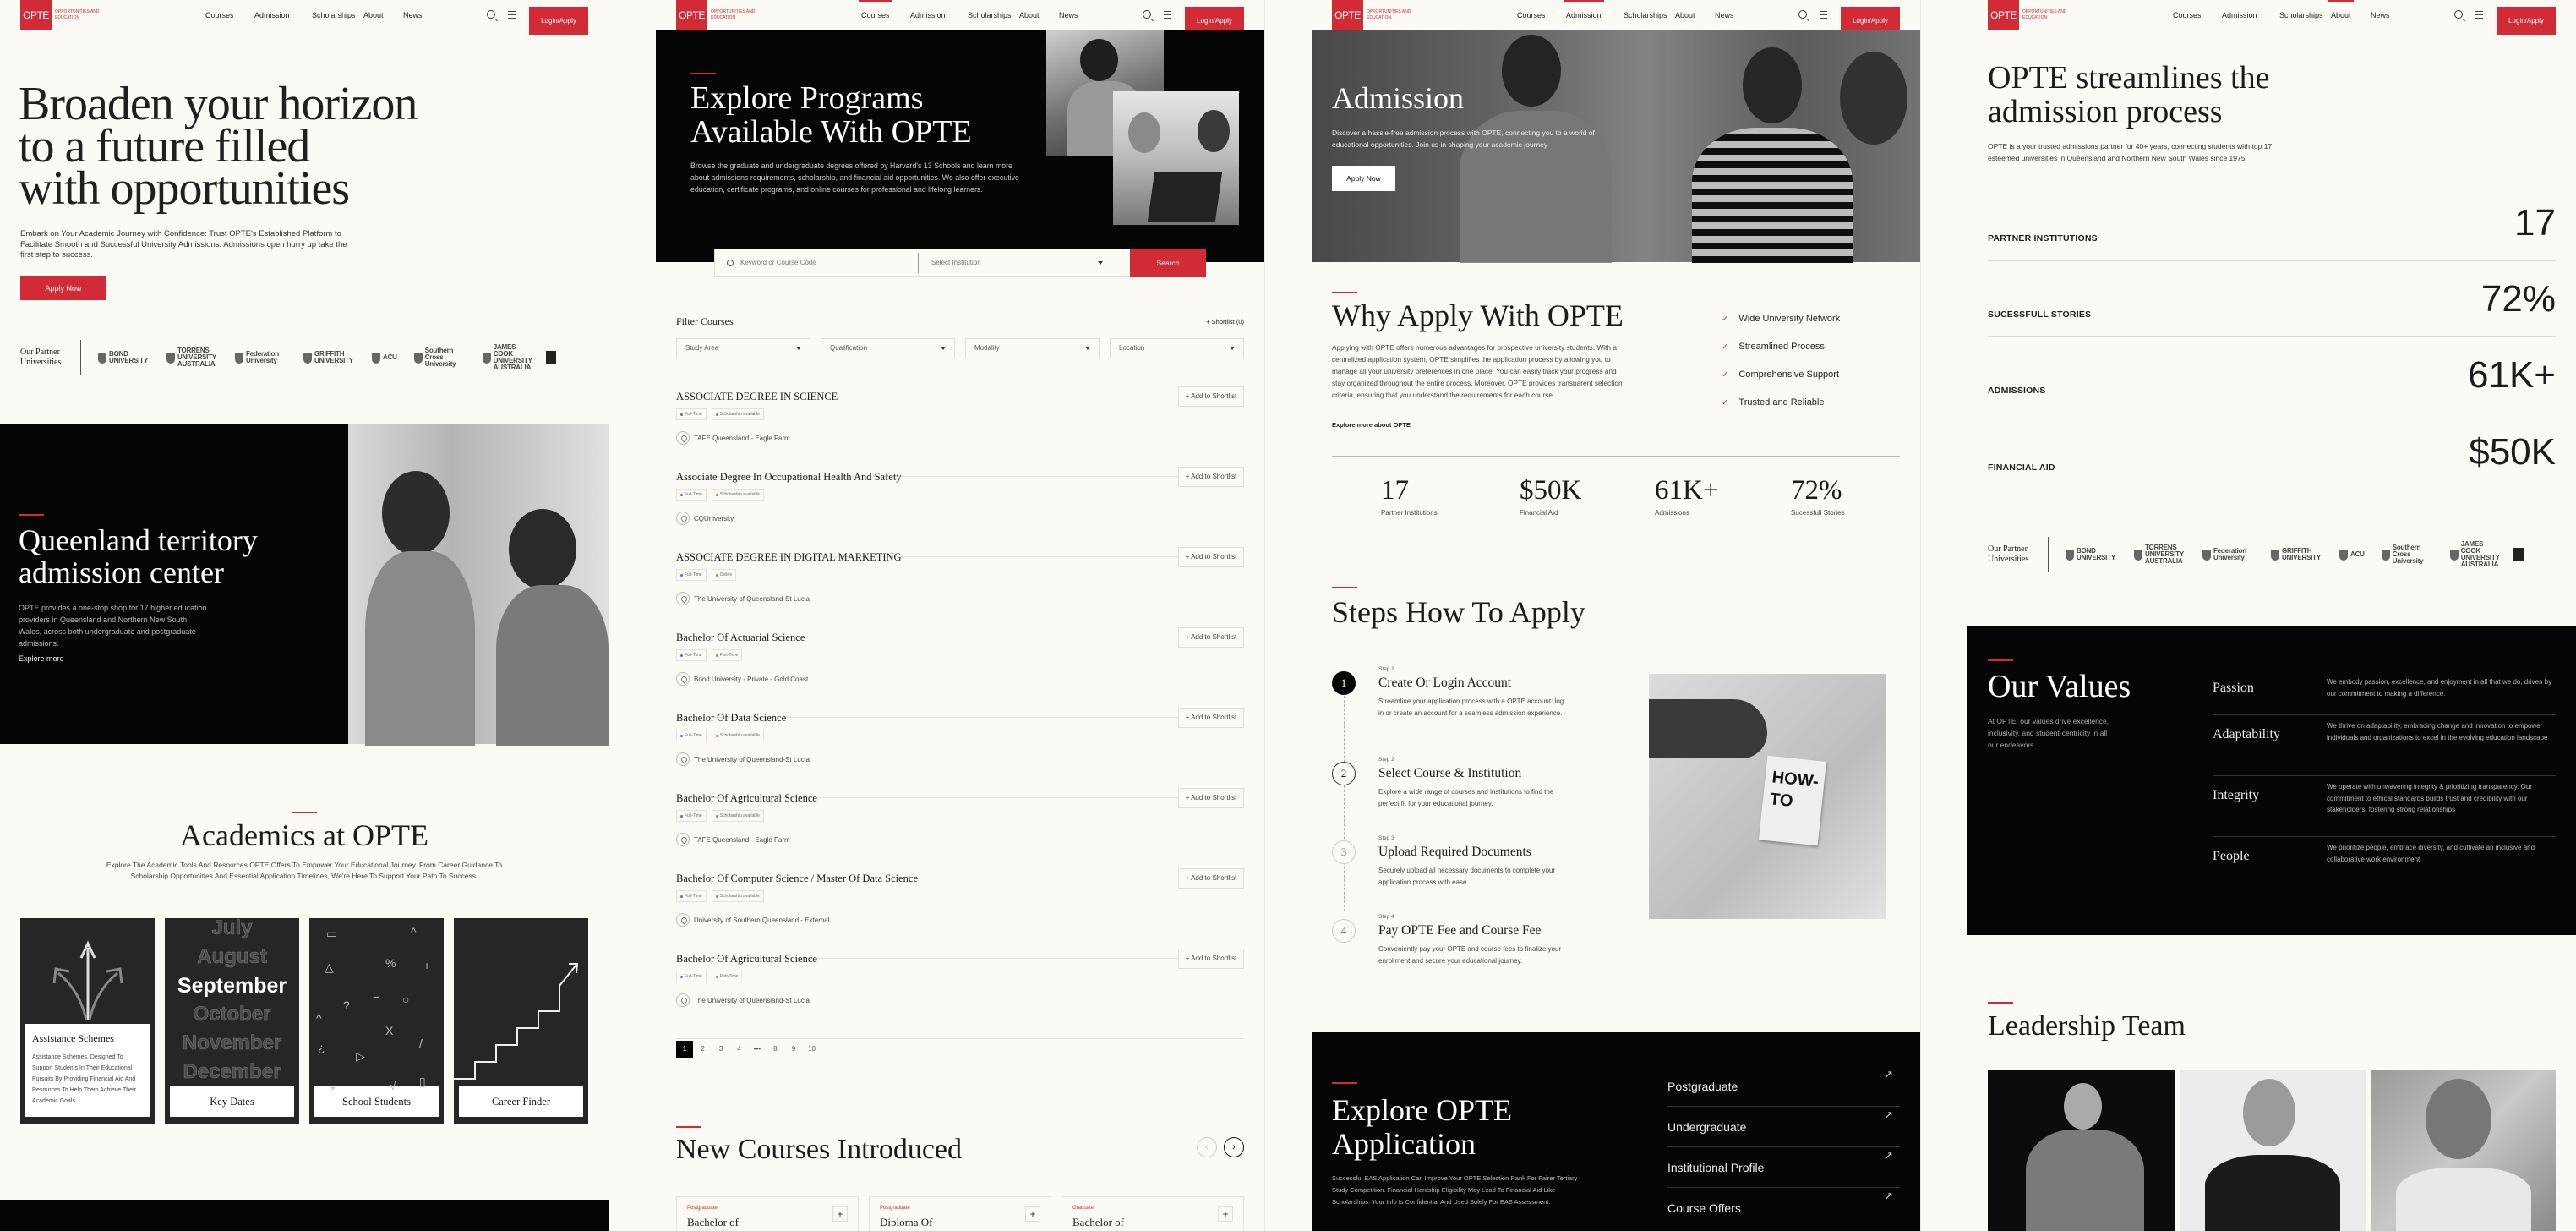 This screenshot has height=1231, width=2576. I want to click on academic-card-school-students: School Students ▭ ^ △% +? − ○ ^ X ¿ / ▷ * √ ▯, so click(376, 1021).